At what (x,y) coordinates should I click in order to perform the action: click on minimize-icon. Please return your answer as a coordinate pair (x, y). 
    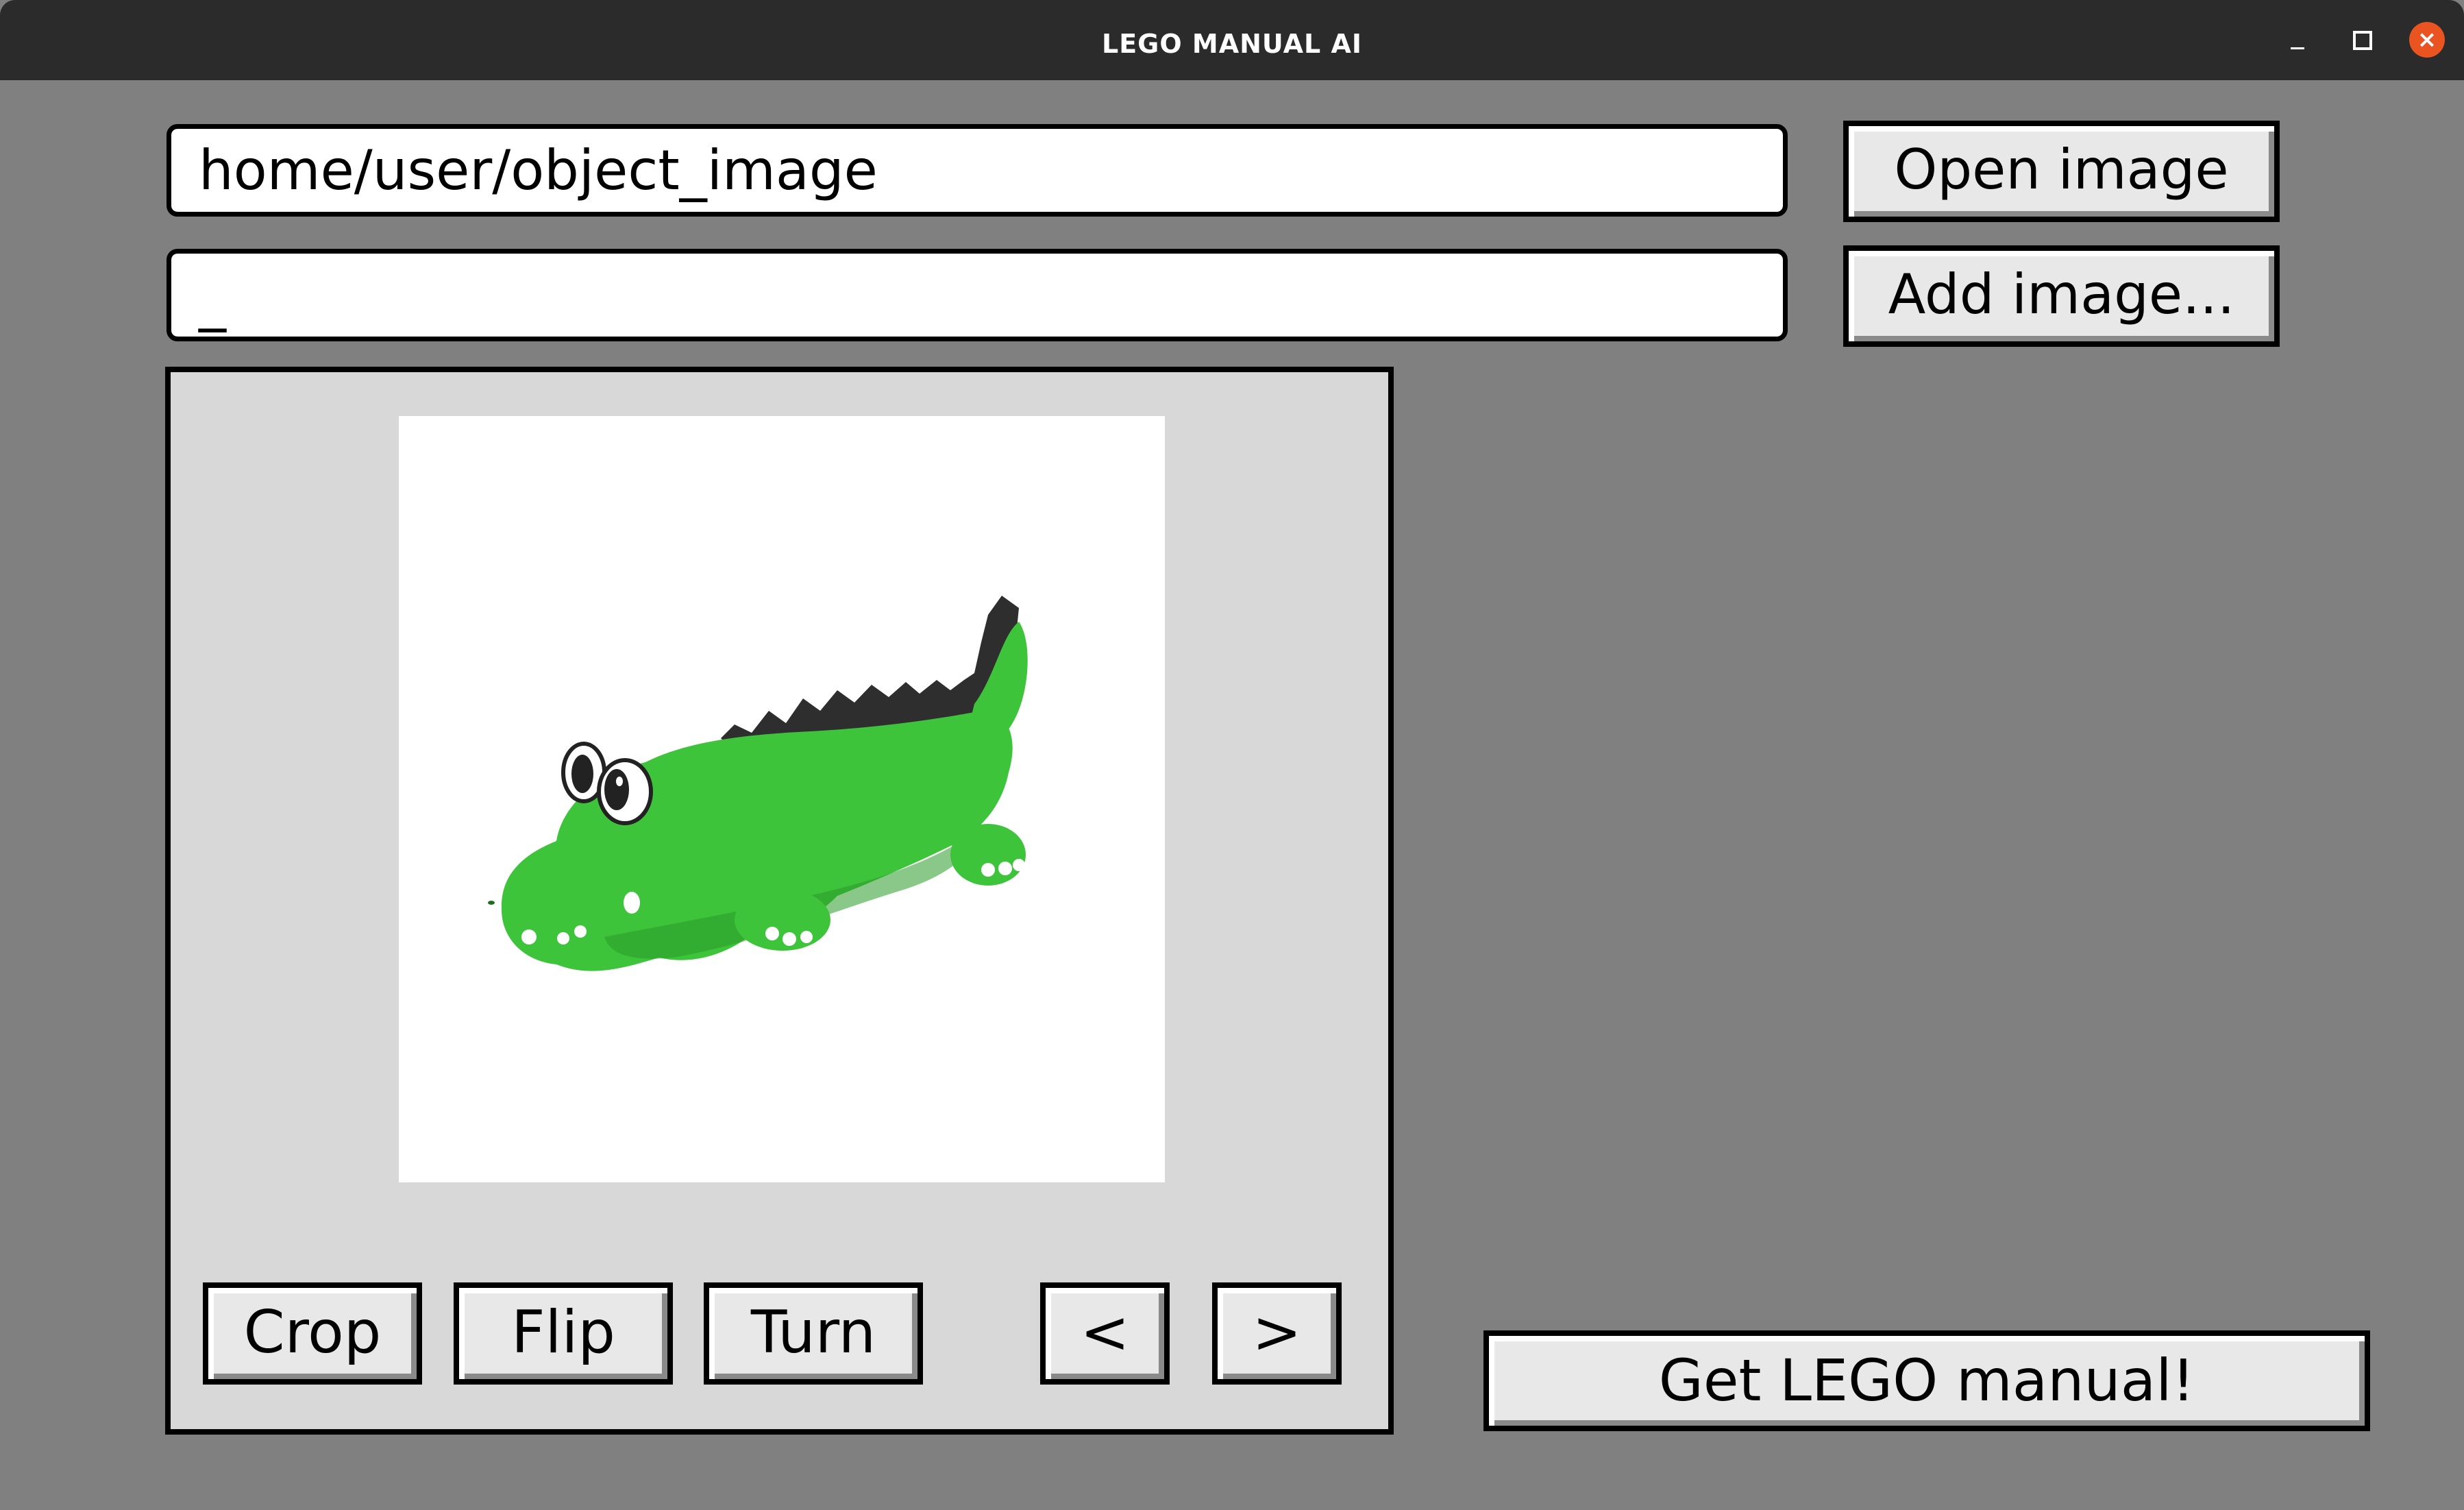
    Looking at the image, I should click on (2297, 48).